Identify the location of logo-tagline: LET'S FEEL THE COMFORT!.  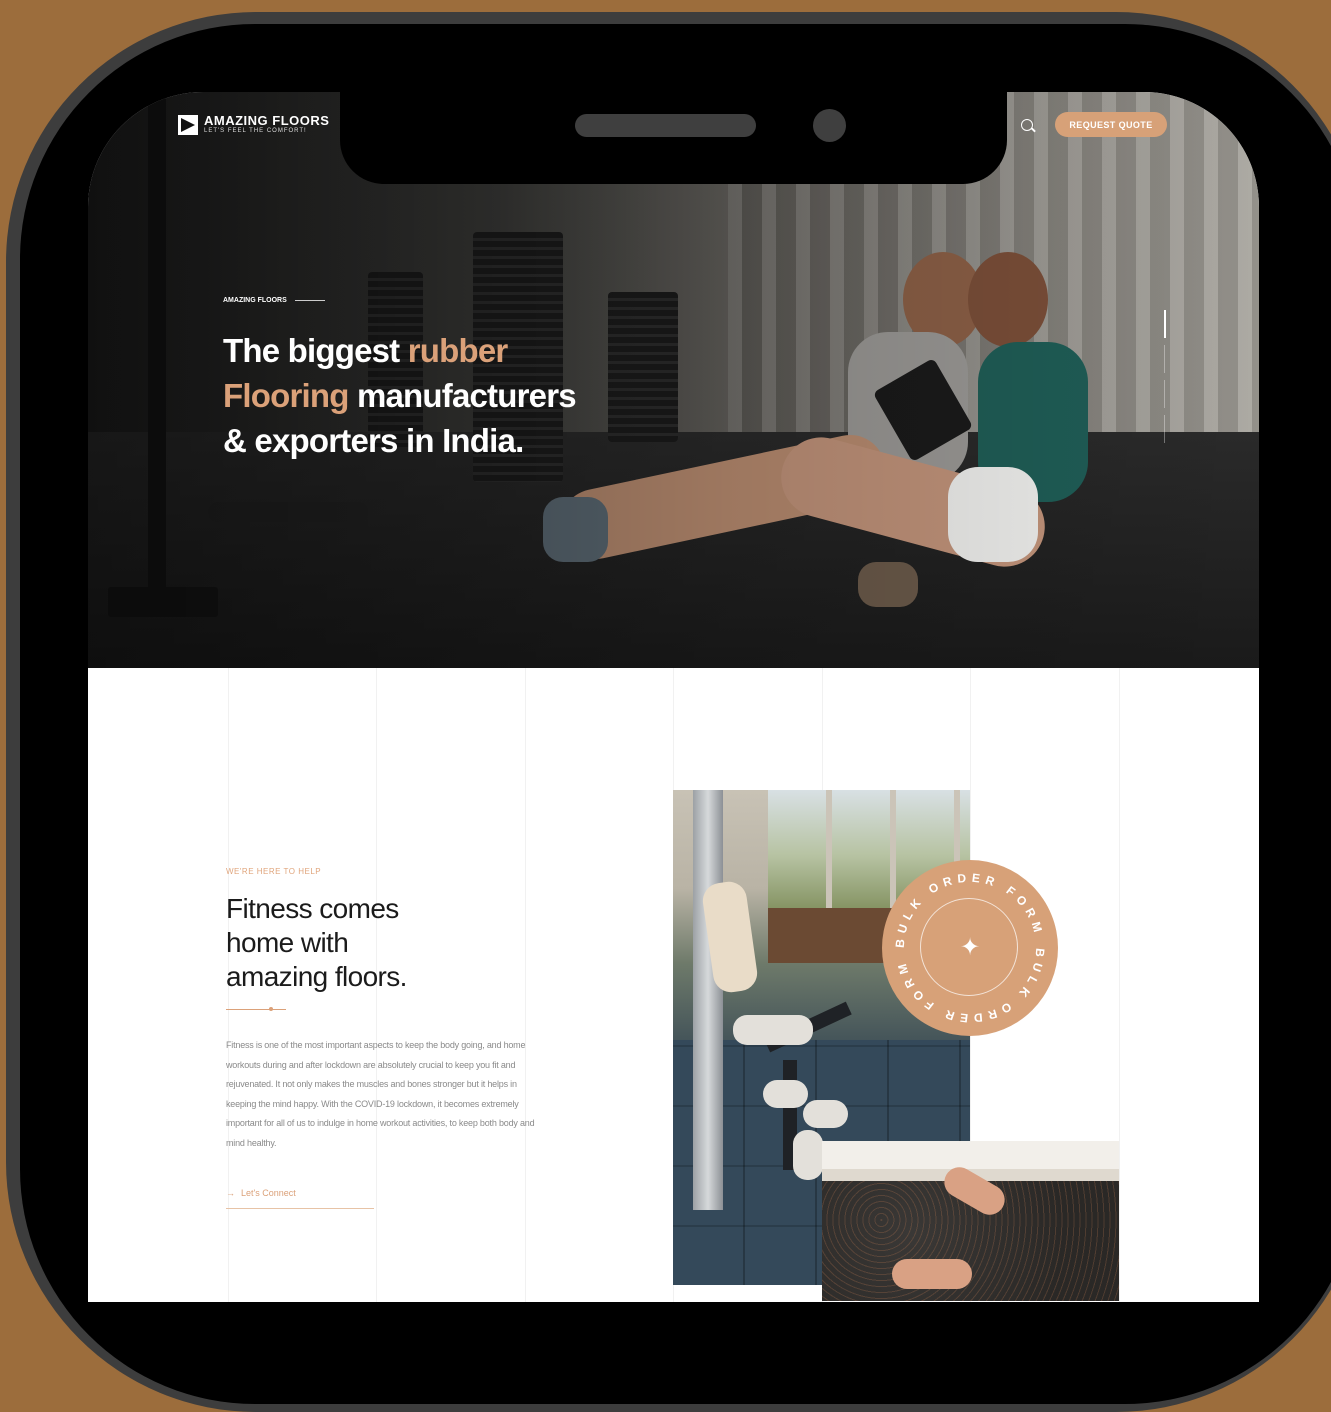
(255, 131).